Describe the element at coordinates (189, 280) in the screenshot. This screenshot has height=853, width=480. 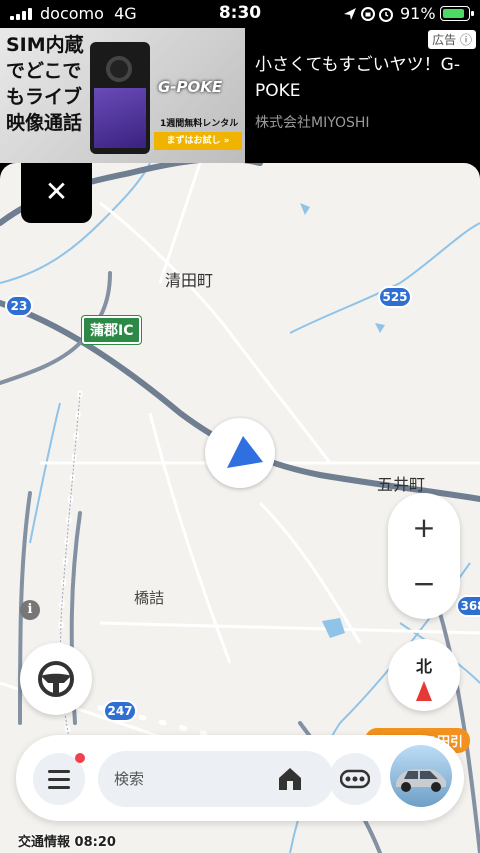
I see `map-label-kiyota: 清田町` at that location.